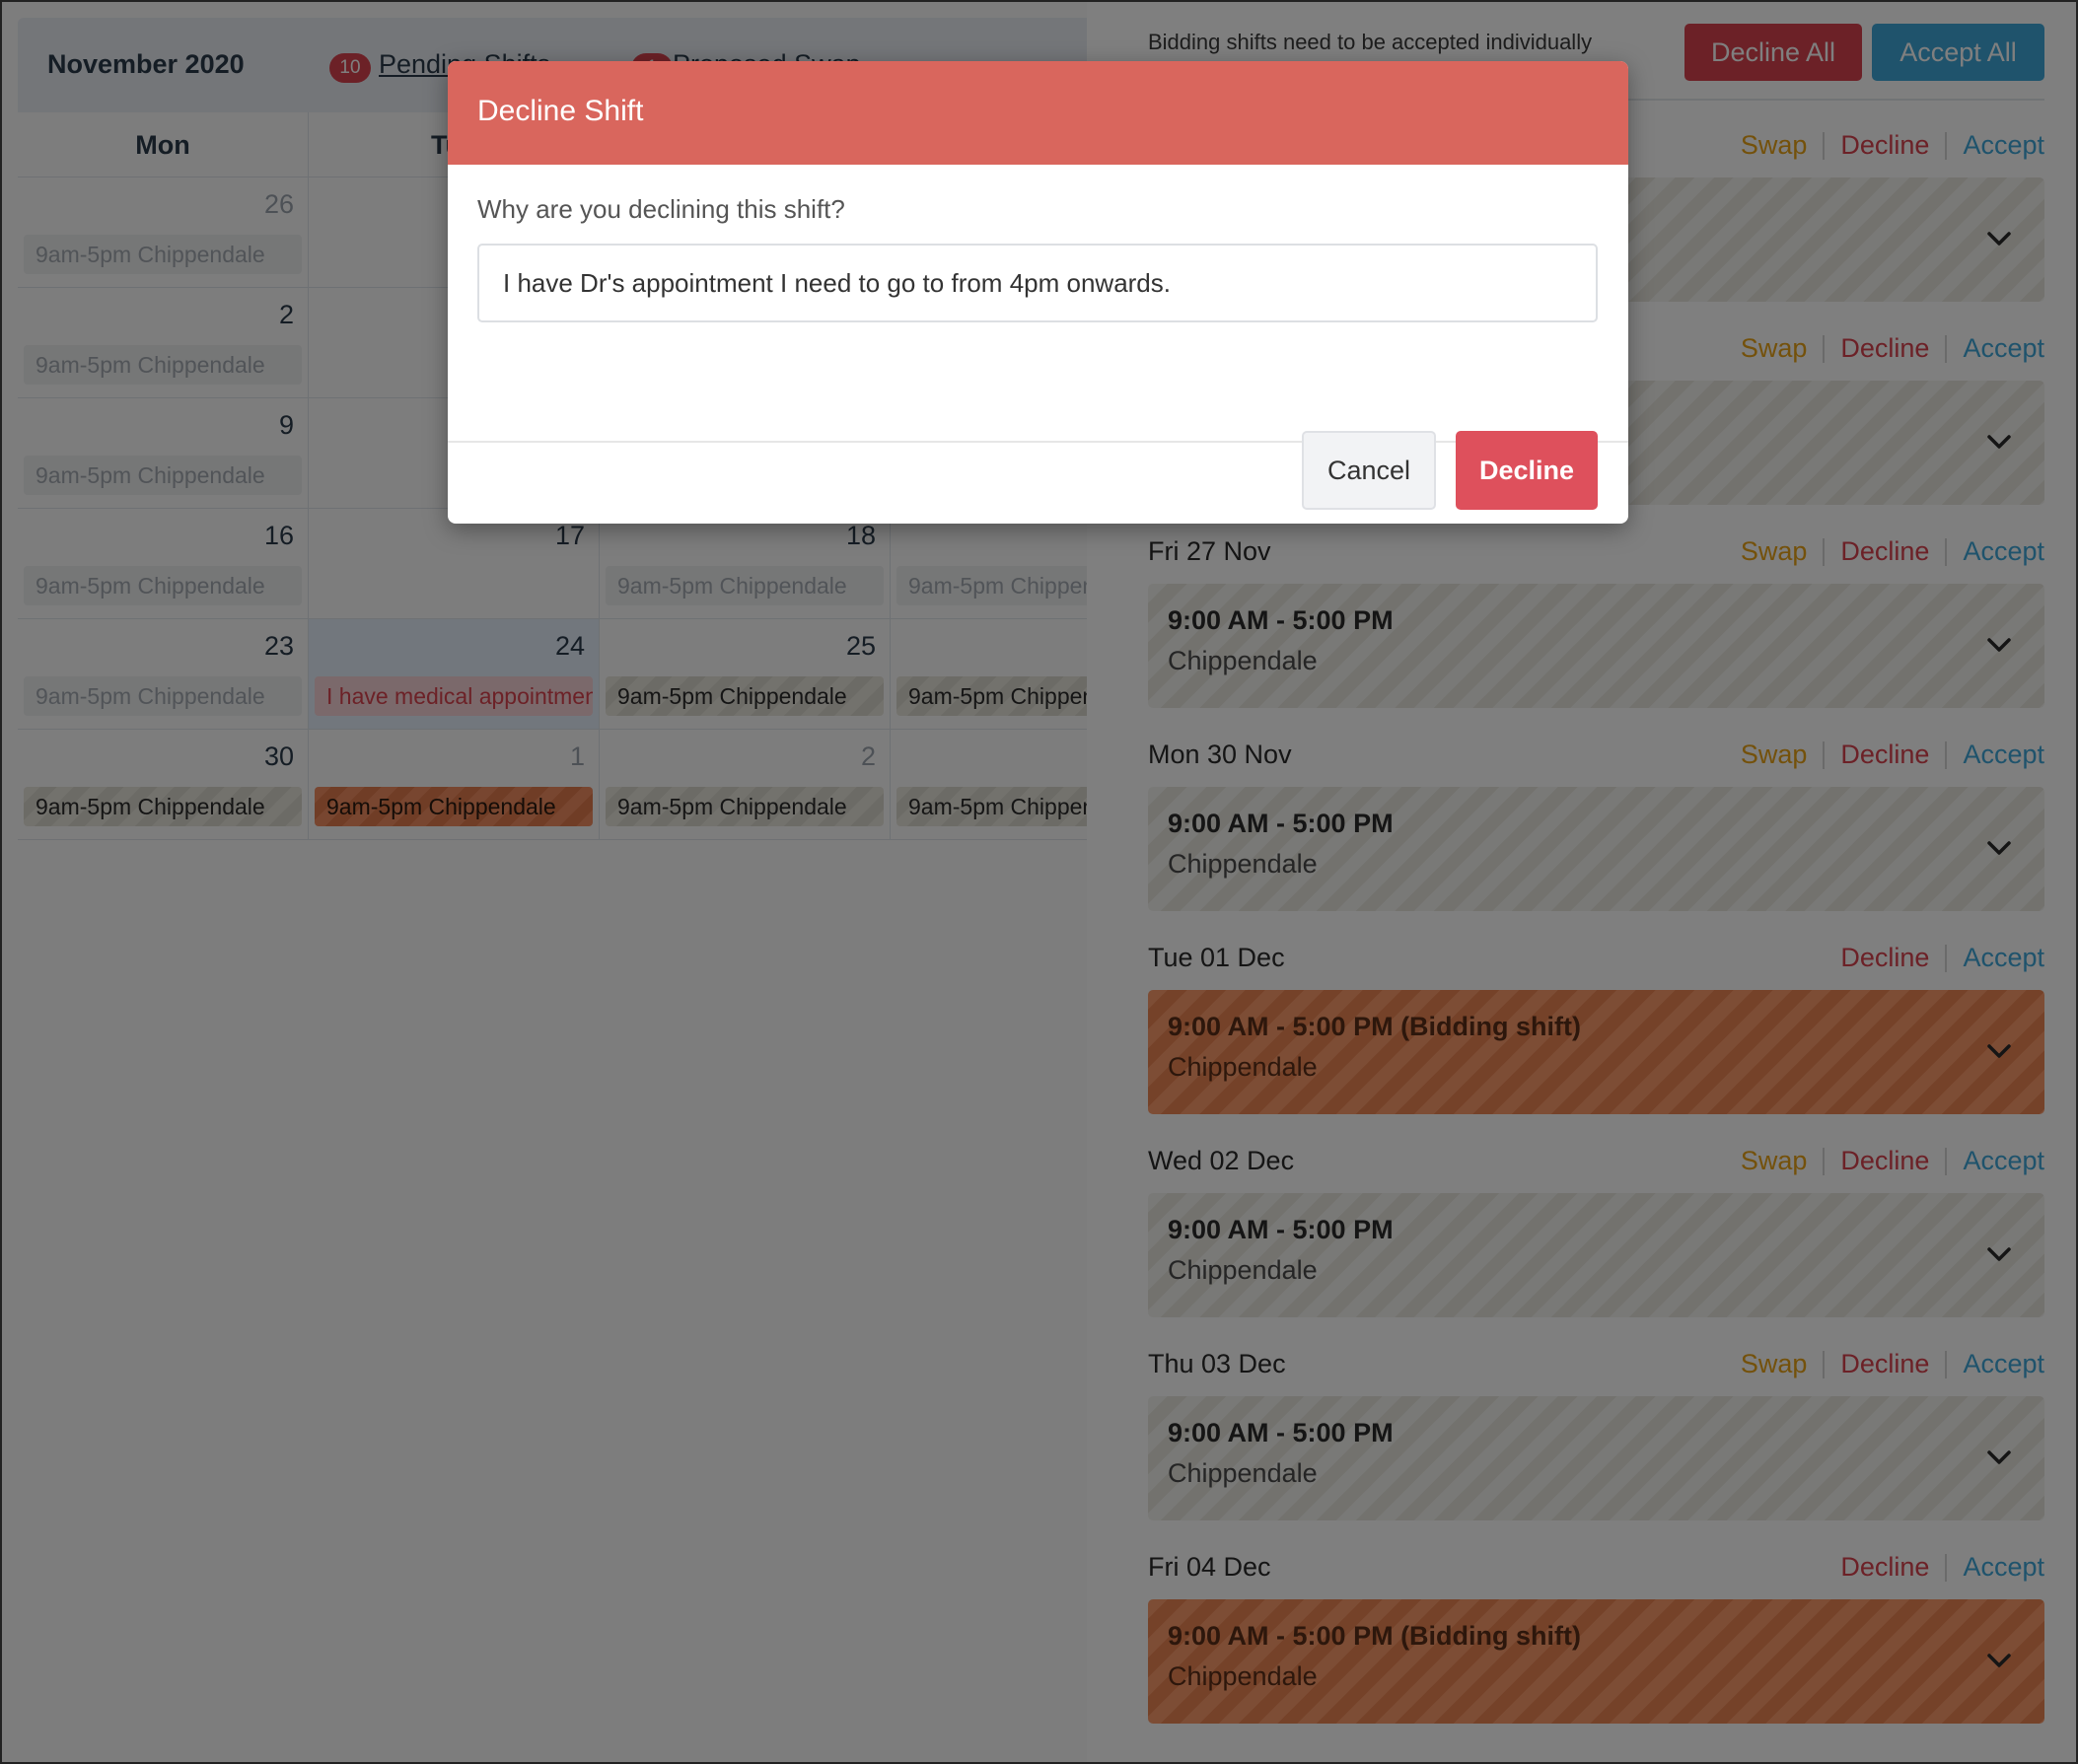 The width and height of the screenshot is (2078, 1764). Describe the element at coordinates (1369, 471) in the screenshot. I see `cancel-button: Cancel` at that location.